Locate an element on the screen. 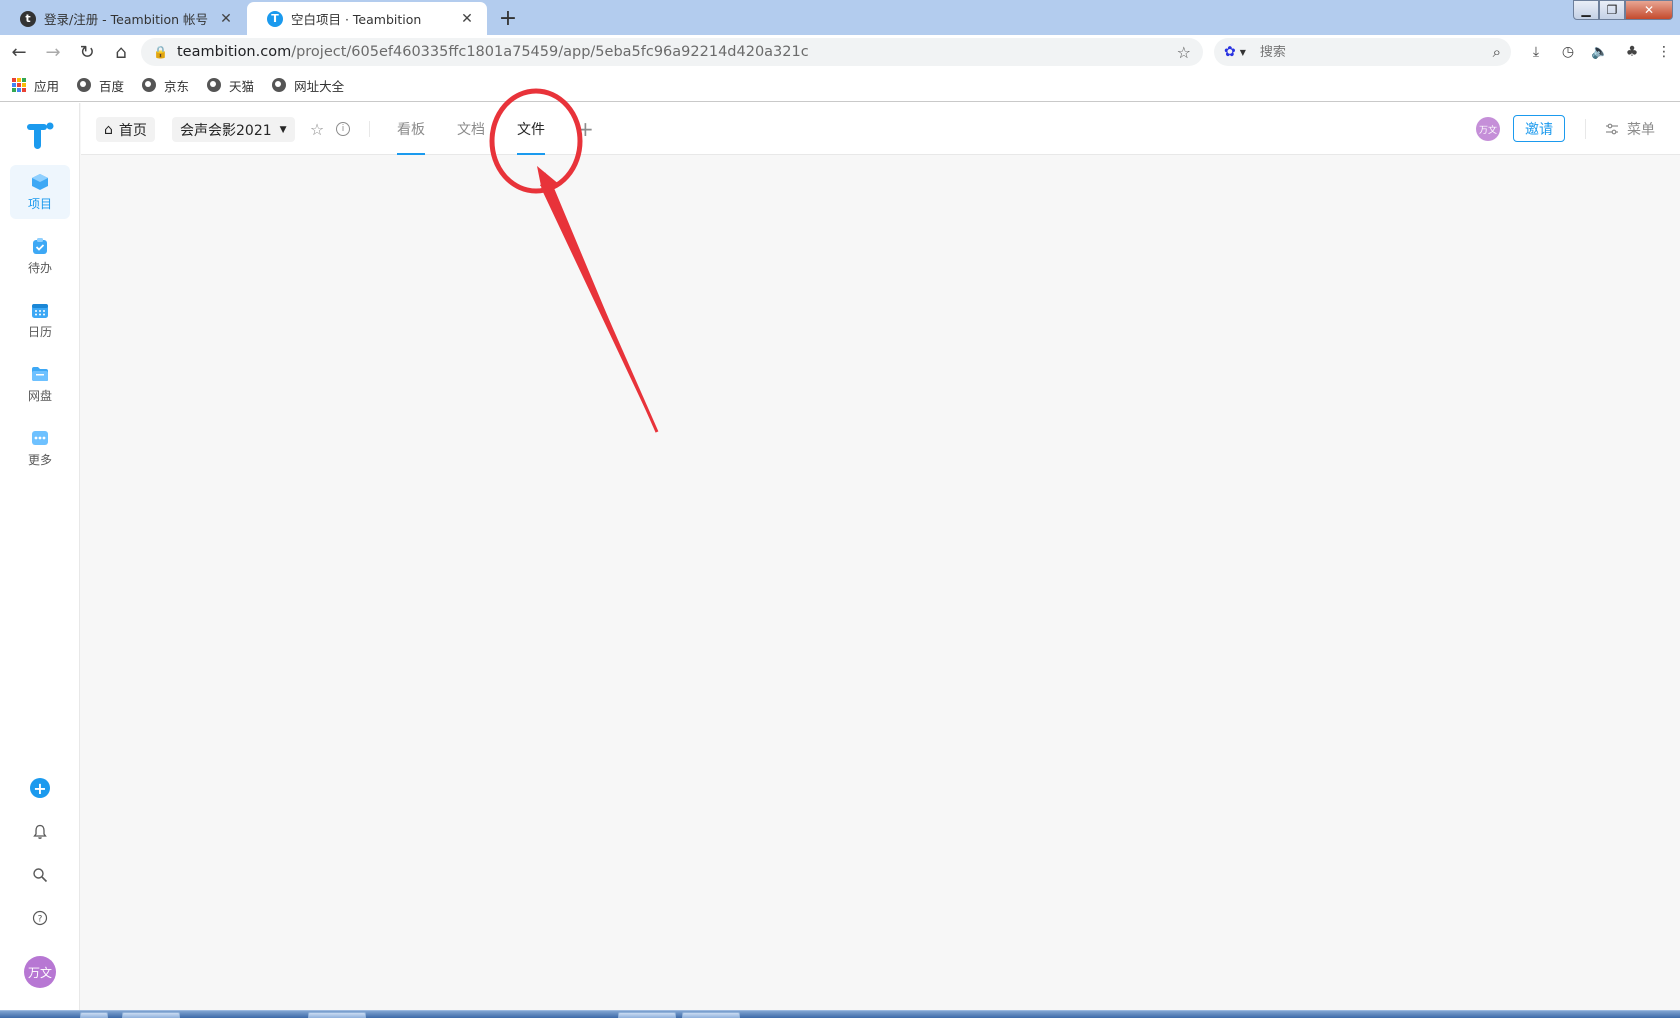 This screenshot has height=1018, width=1680. add-tab-plus-icon: + is located at coordinates (585, 129).